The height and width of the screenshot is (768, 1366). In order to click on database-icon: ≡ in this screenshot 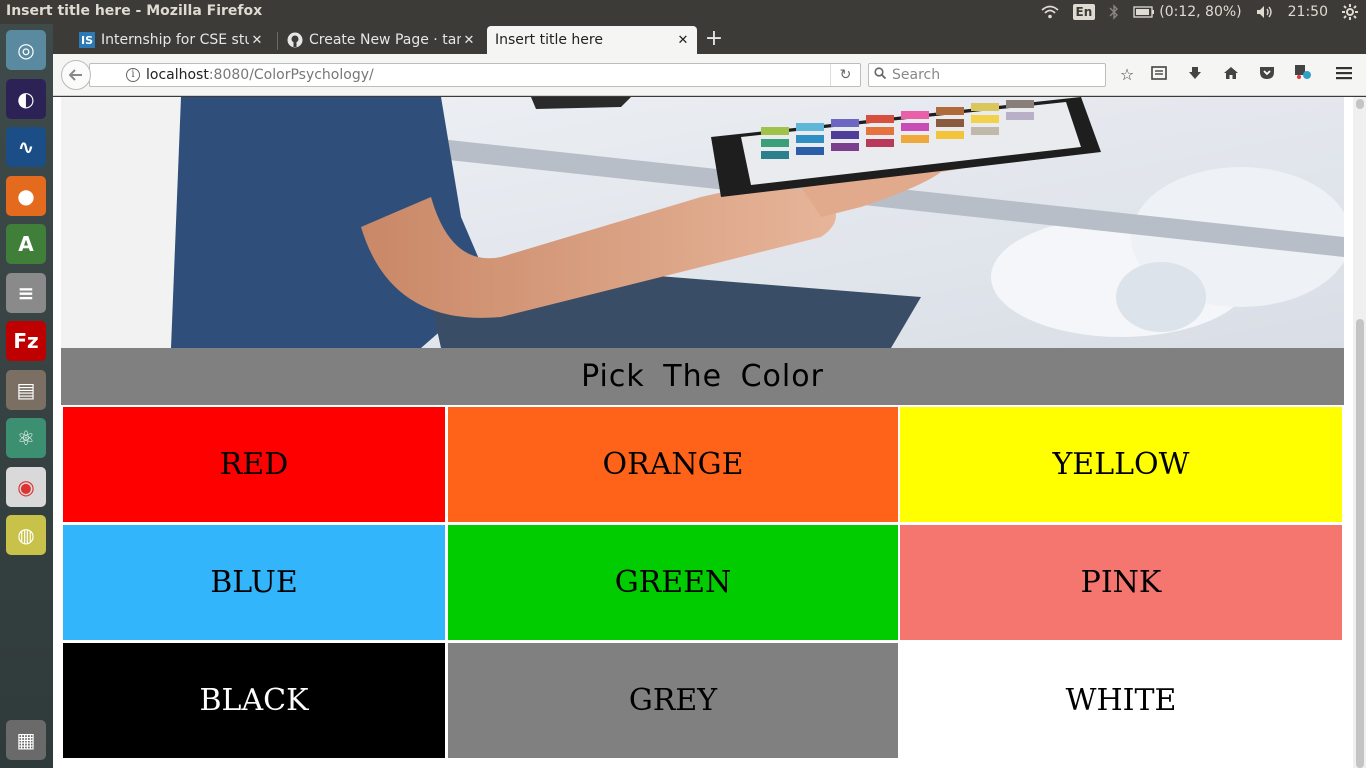, I will do `click(26, 292)`.